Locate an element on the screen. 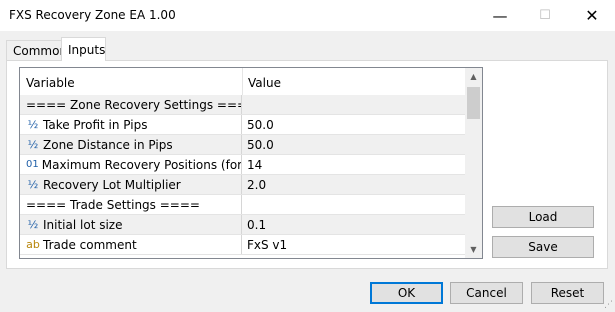  table-row: ½ Zone Distance in Pips 50.0 is located at coordinates (242, 145).